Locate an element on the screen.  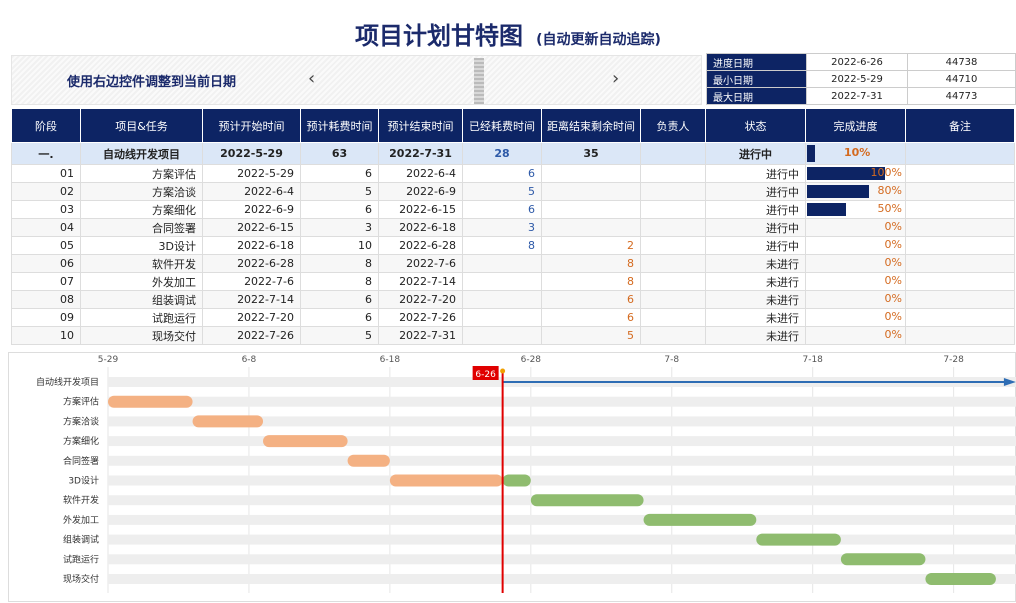
cell-duration: 3 is located at coordinates (339, 227).